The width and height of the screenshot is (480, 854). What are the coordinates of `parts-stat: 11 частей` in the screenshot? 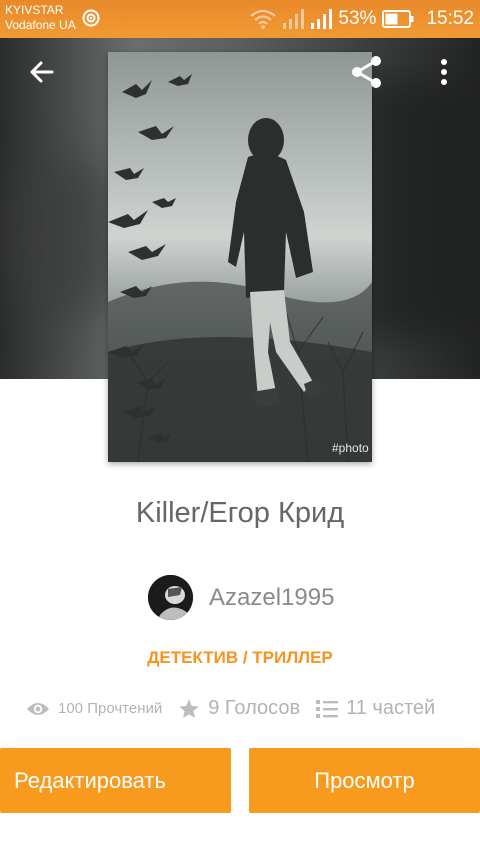 It's located at (375, 708).